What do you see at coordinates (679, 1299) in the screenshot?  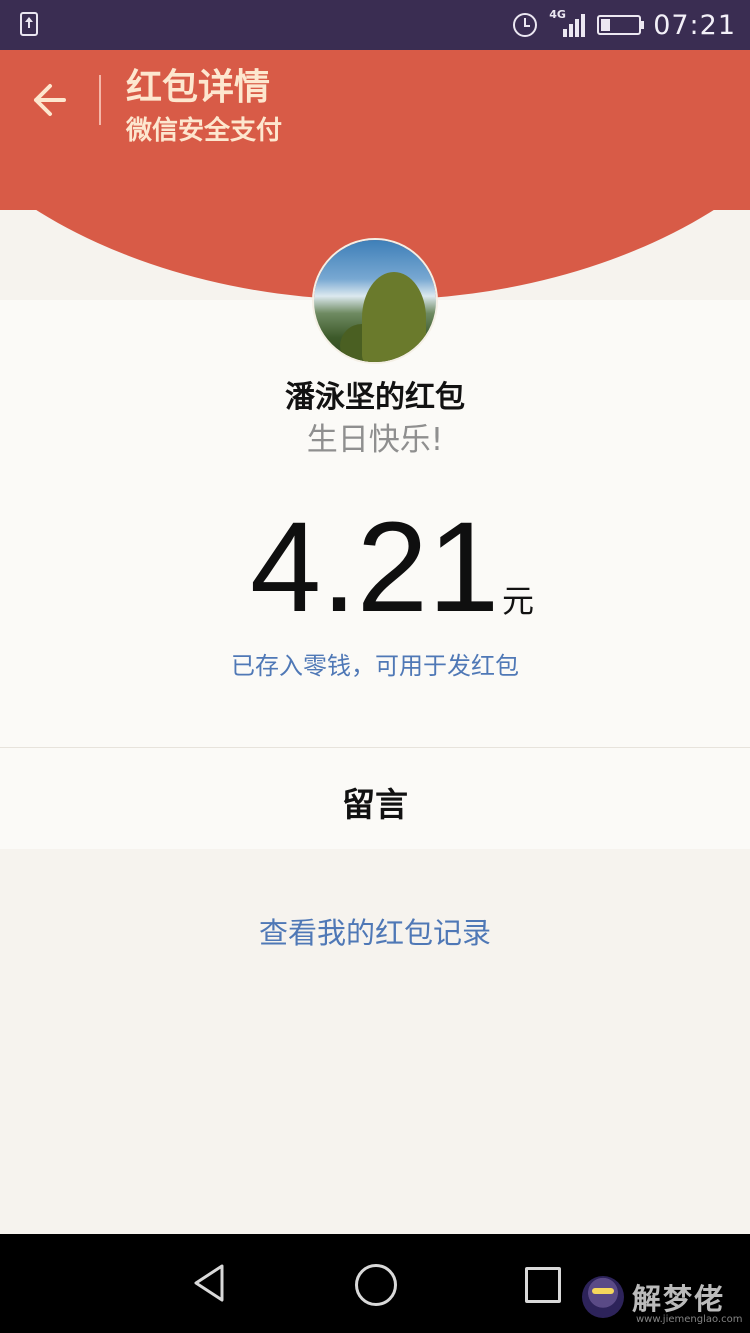 I see `watermark-text: 解梦佬` at bounding box center [679, 1299].